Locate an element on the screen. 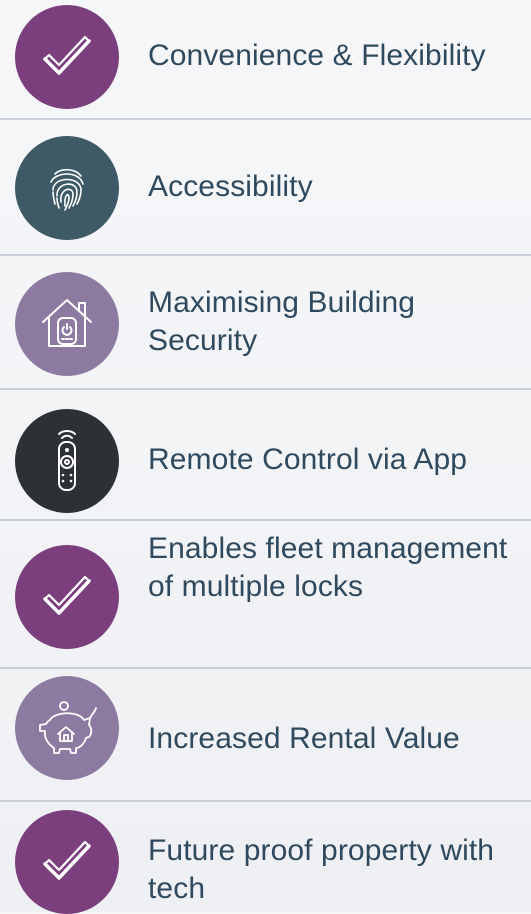  benefit-label: Remote Control via App is located at coordinates (308, 459).